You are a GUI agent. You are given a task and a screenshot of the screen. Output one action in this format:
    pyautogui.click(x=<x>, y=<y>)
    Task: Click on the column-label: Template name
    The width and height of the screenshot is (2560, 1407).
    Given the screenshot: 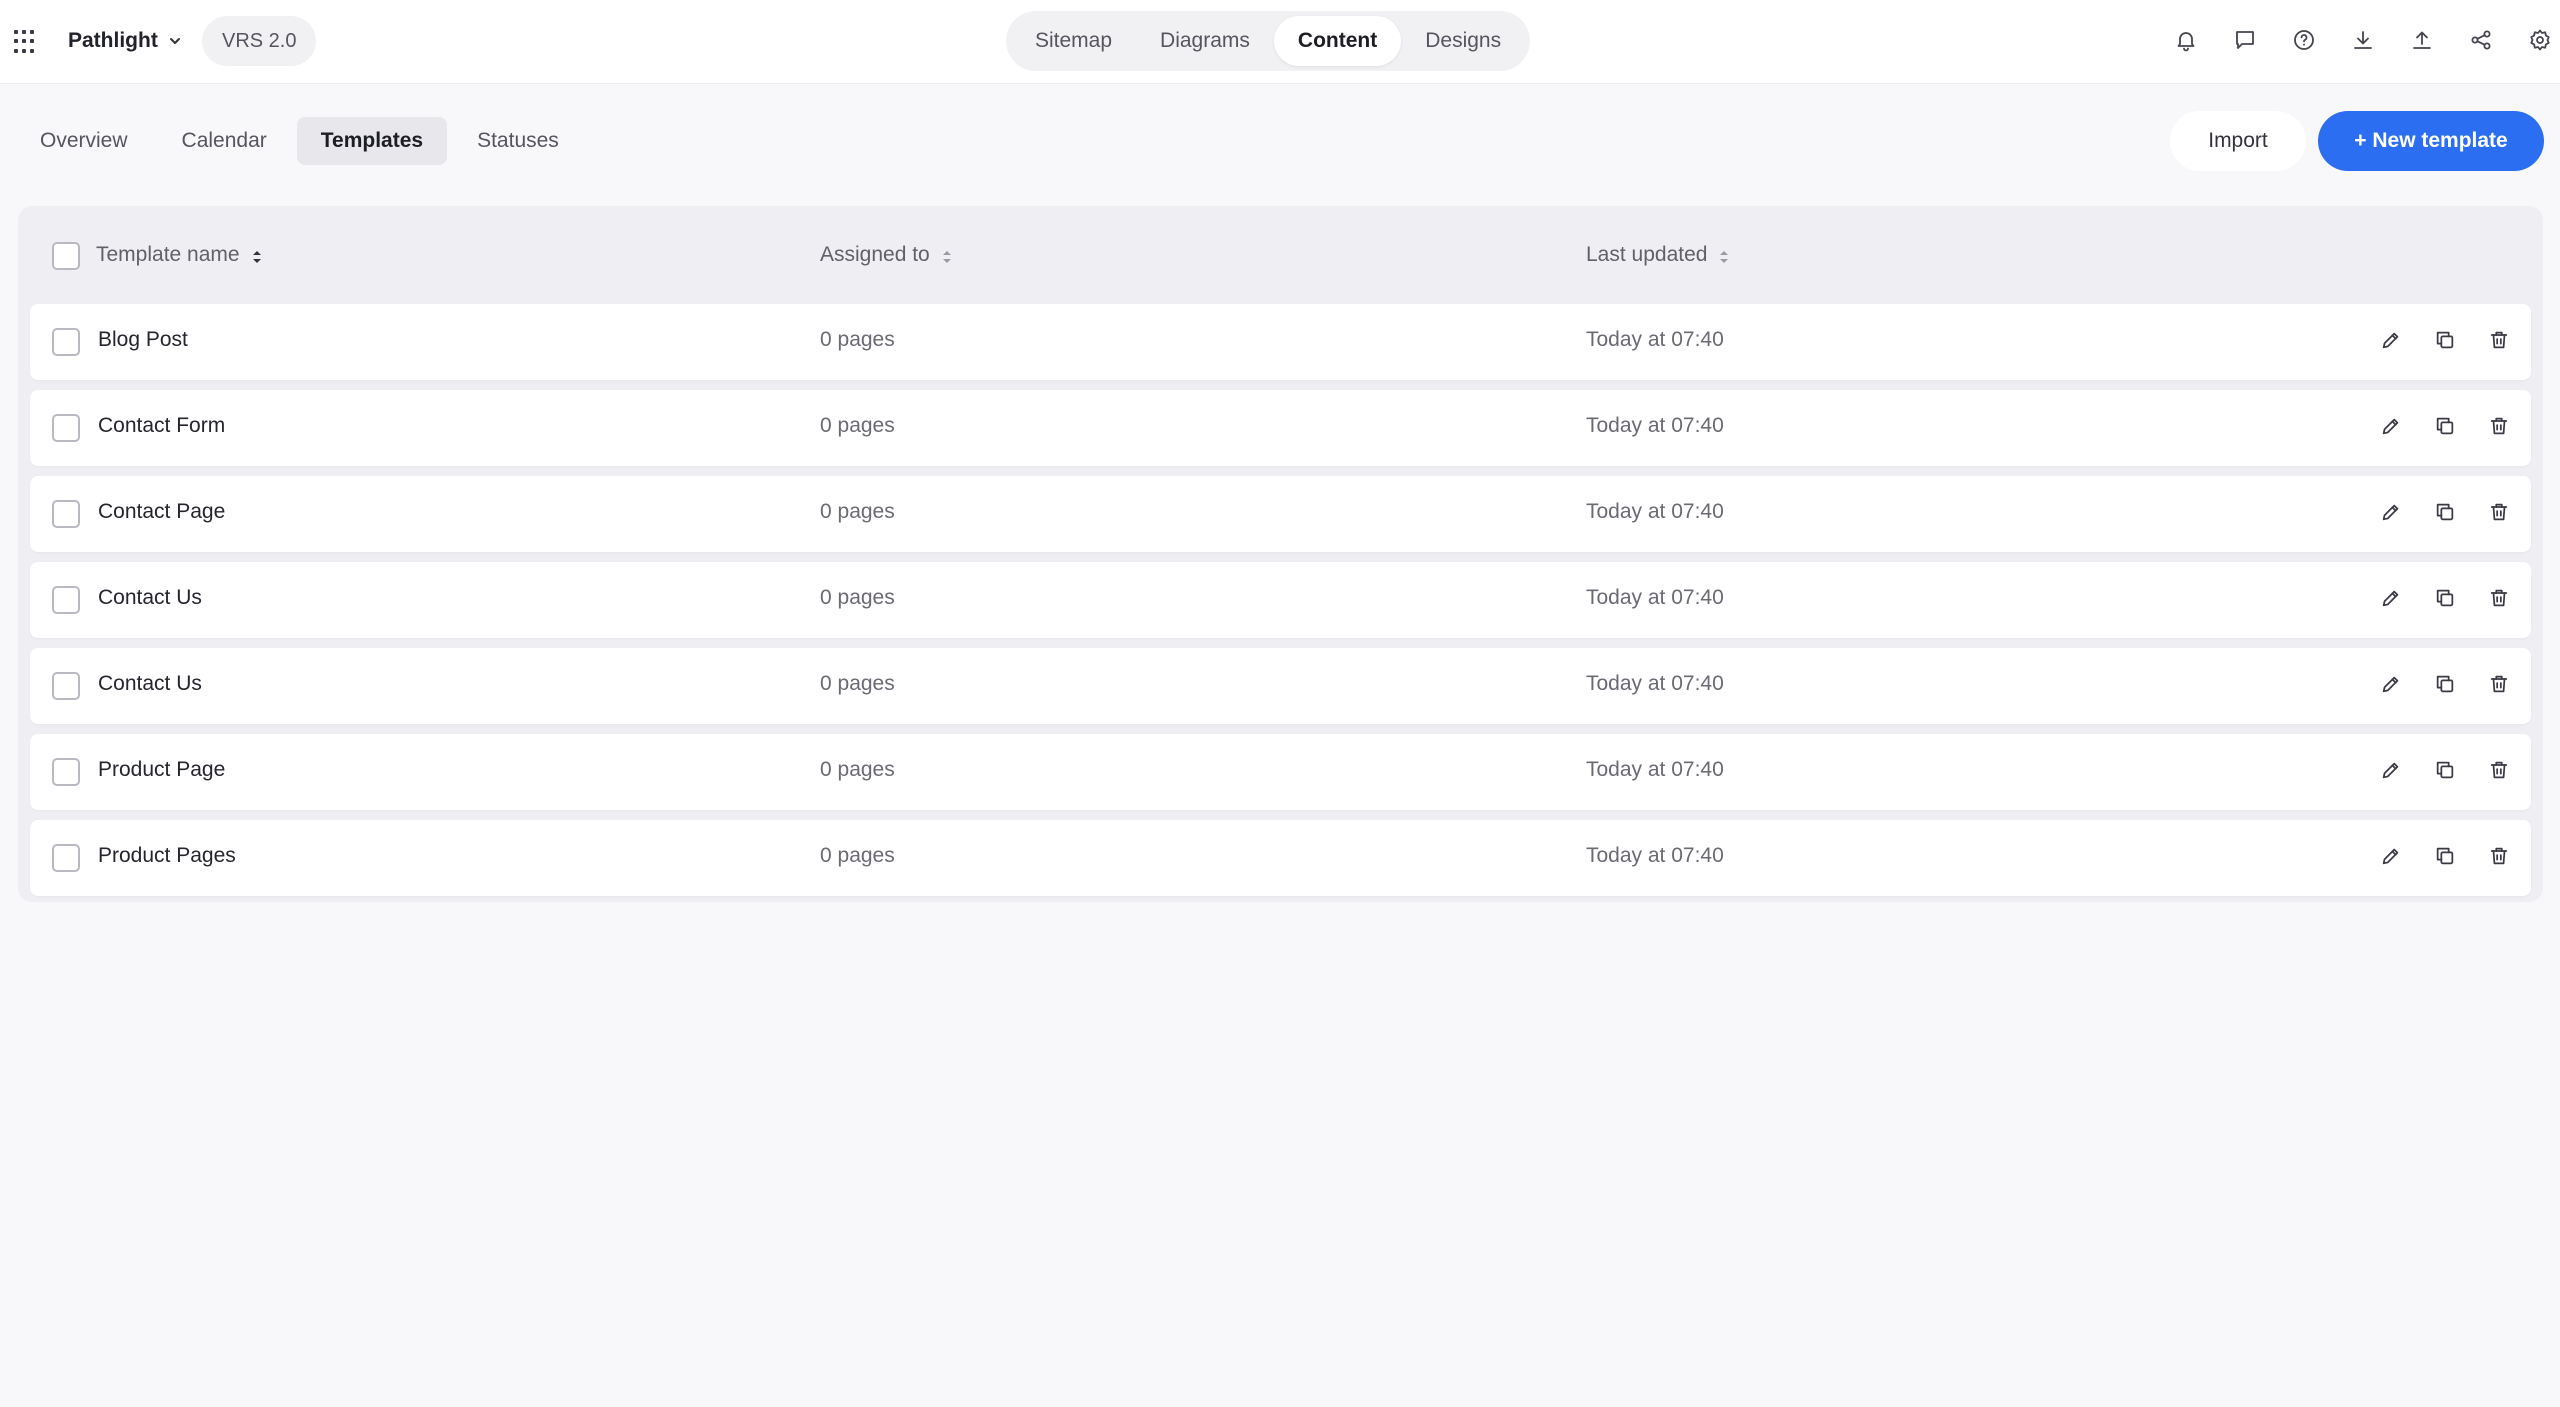 What is the action you would take?
    pyautogui.click(x=168, y=254)
    